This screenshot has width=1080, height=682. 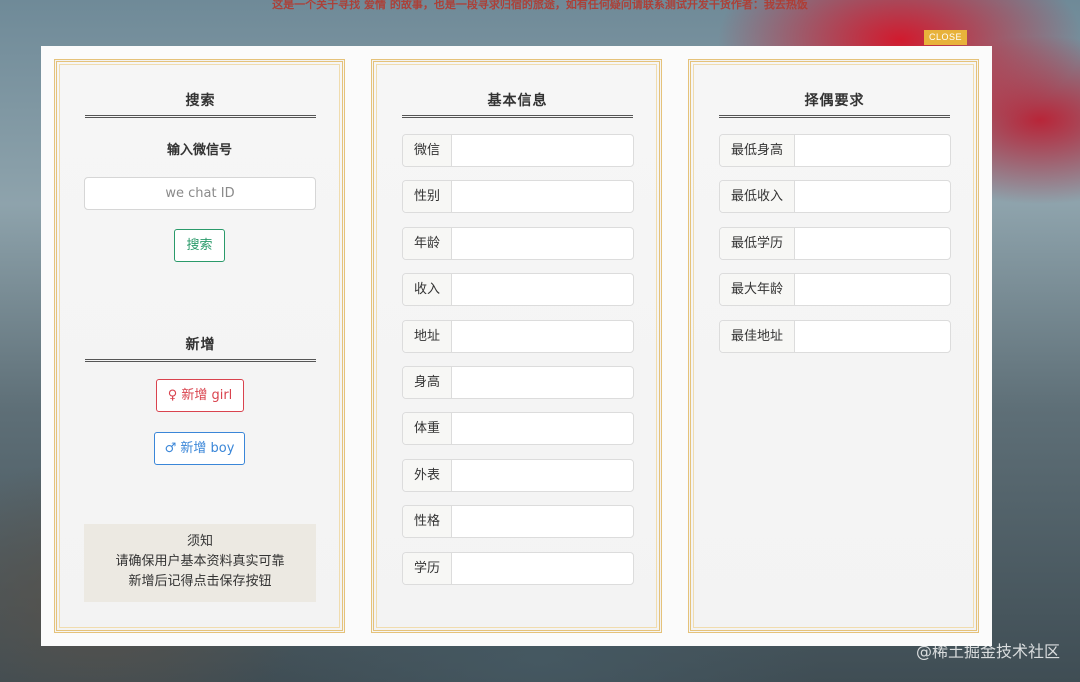 What do you see at coordinates (200, 581) in the screenshot?
I see `notice-line: 新增后记得点击保存按钮` at bounding box center [200, 581].